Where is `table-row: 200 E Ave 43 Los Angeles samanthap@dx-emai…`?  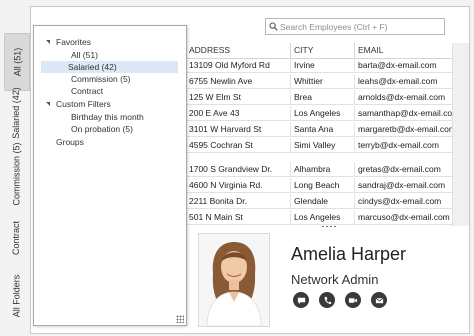
table-row: 200 E Ave 43 Los Angeles samanthap@dx-emai… is located at coordinates (319, 113).